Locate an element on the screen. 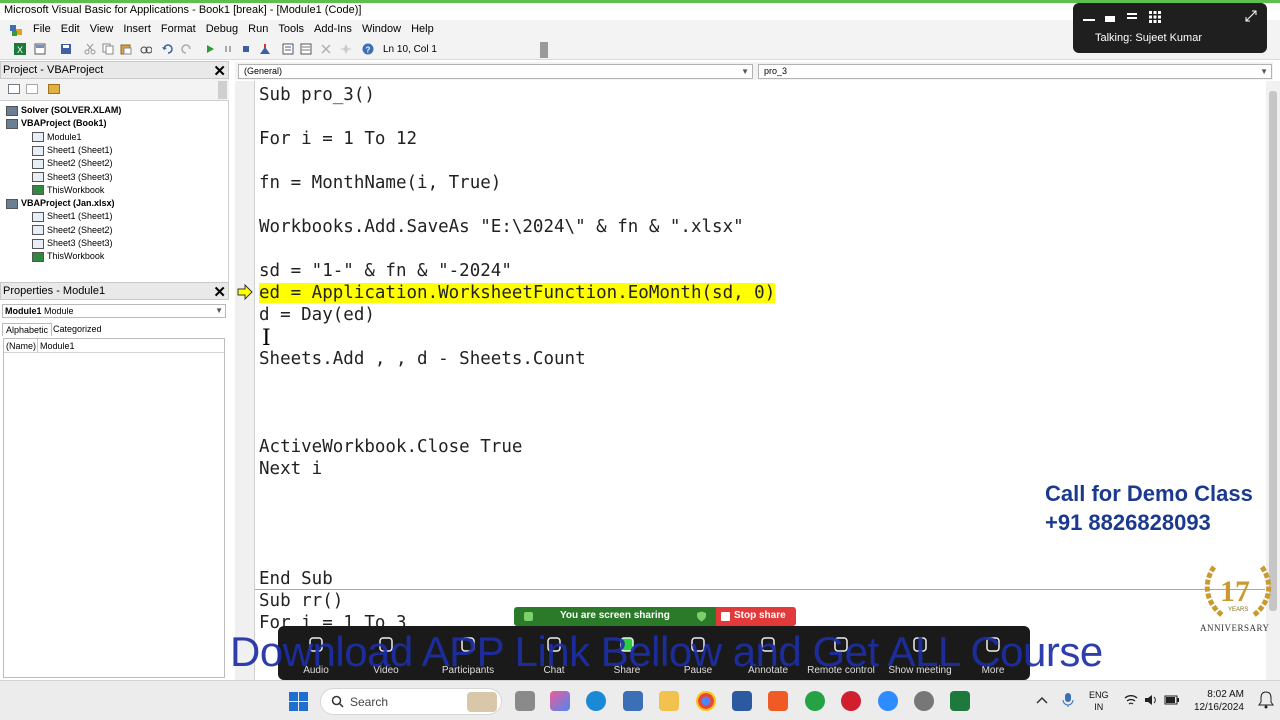  redo-icon is located at coordinates (186, 49).